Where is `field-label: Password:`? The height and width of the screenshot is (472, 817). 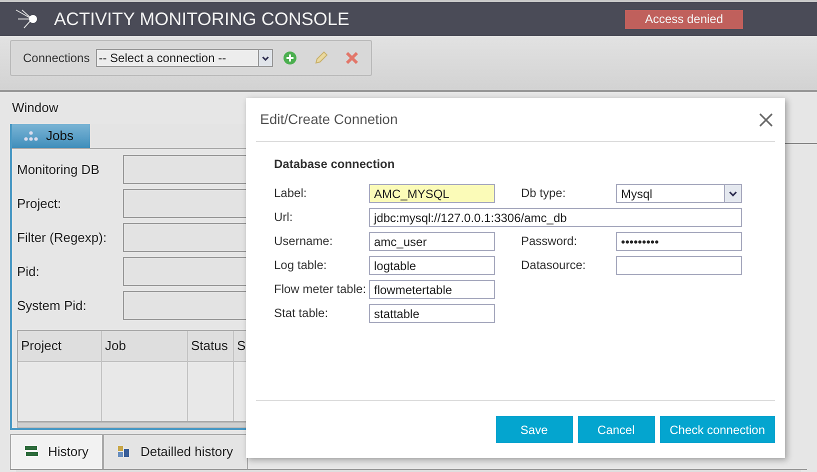 field-label: Password: is located at coordinates (549, 240).